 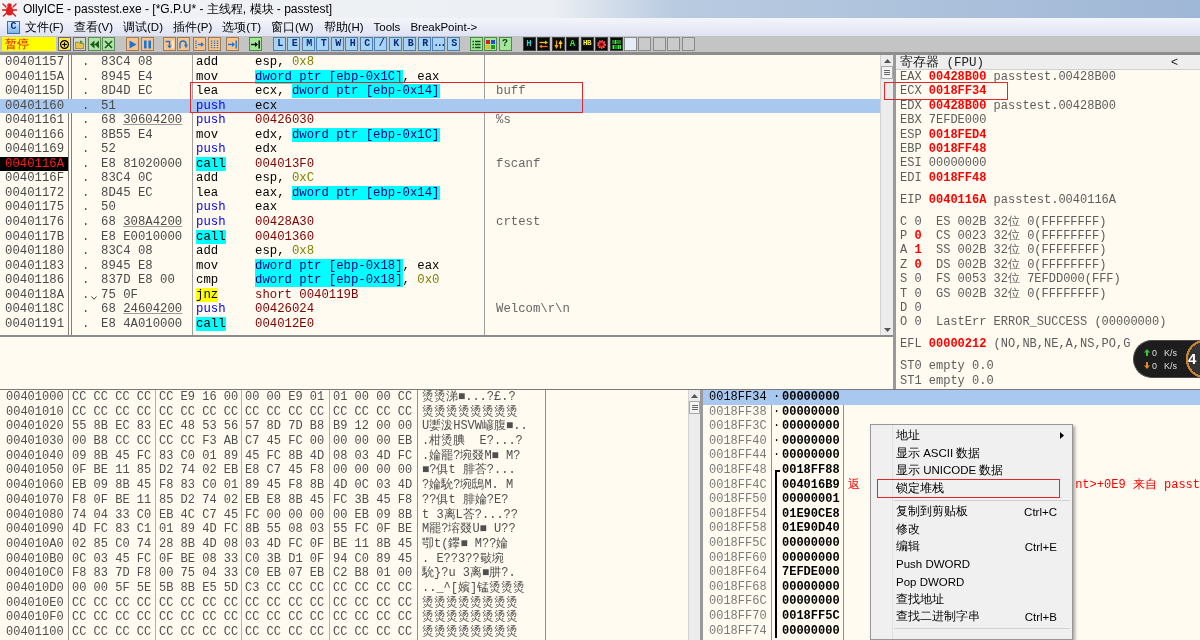 What do you see at coordinates (440, 324) in the screenshot?
I see `code-row: 00401191 . E8 4A010000 call 004012E0` at bounding box center [440, 324].